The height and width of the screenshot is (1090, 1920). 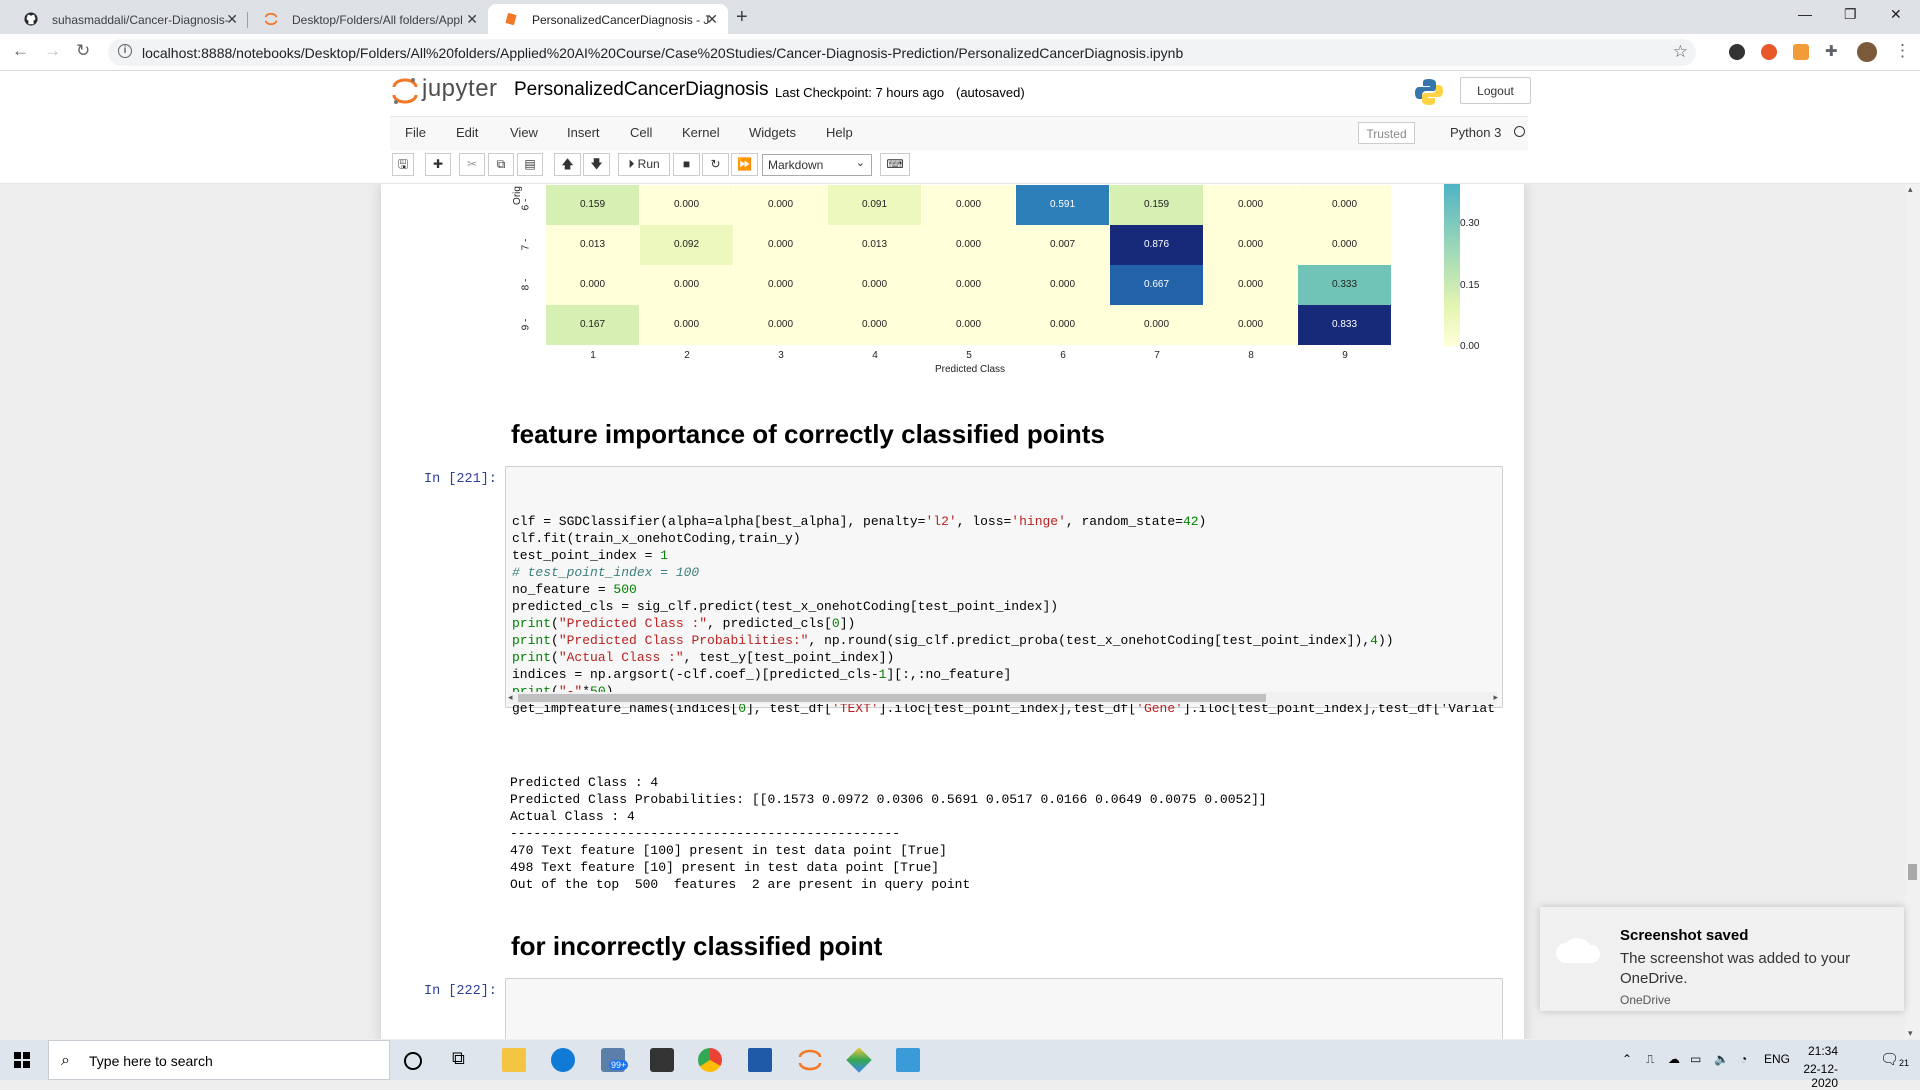 I want to click on kernel-name: Python 3, so click(x=1475, y=132).